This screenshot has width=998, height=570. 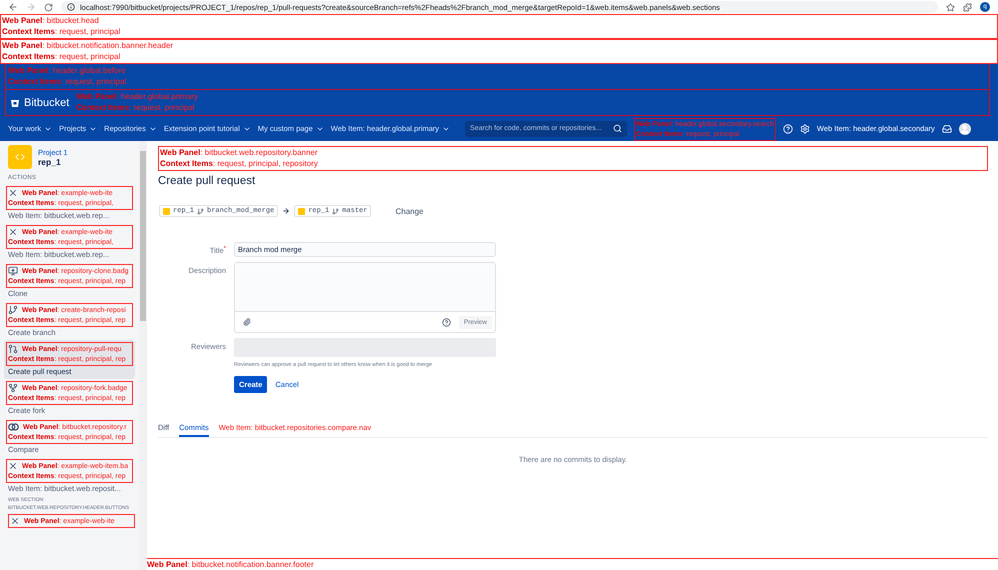 I want to click on repository-name: rep_1, so click(x=50, y=161).